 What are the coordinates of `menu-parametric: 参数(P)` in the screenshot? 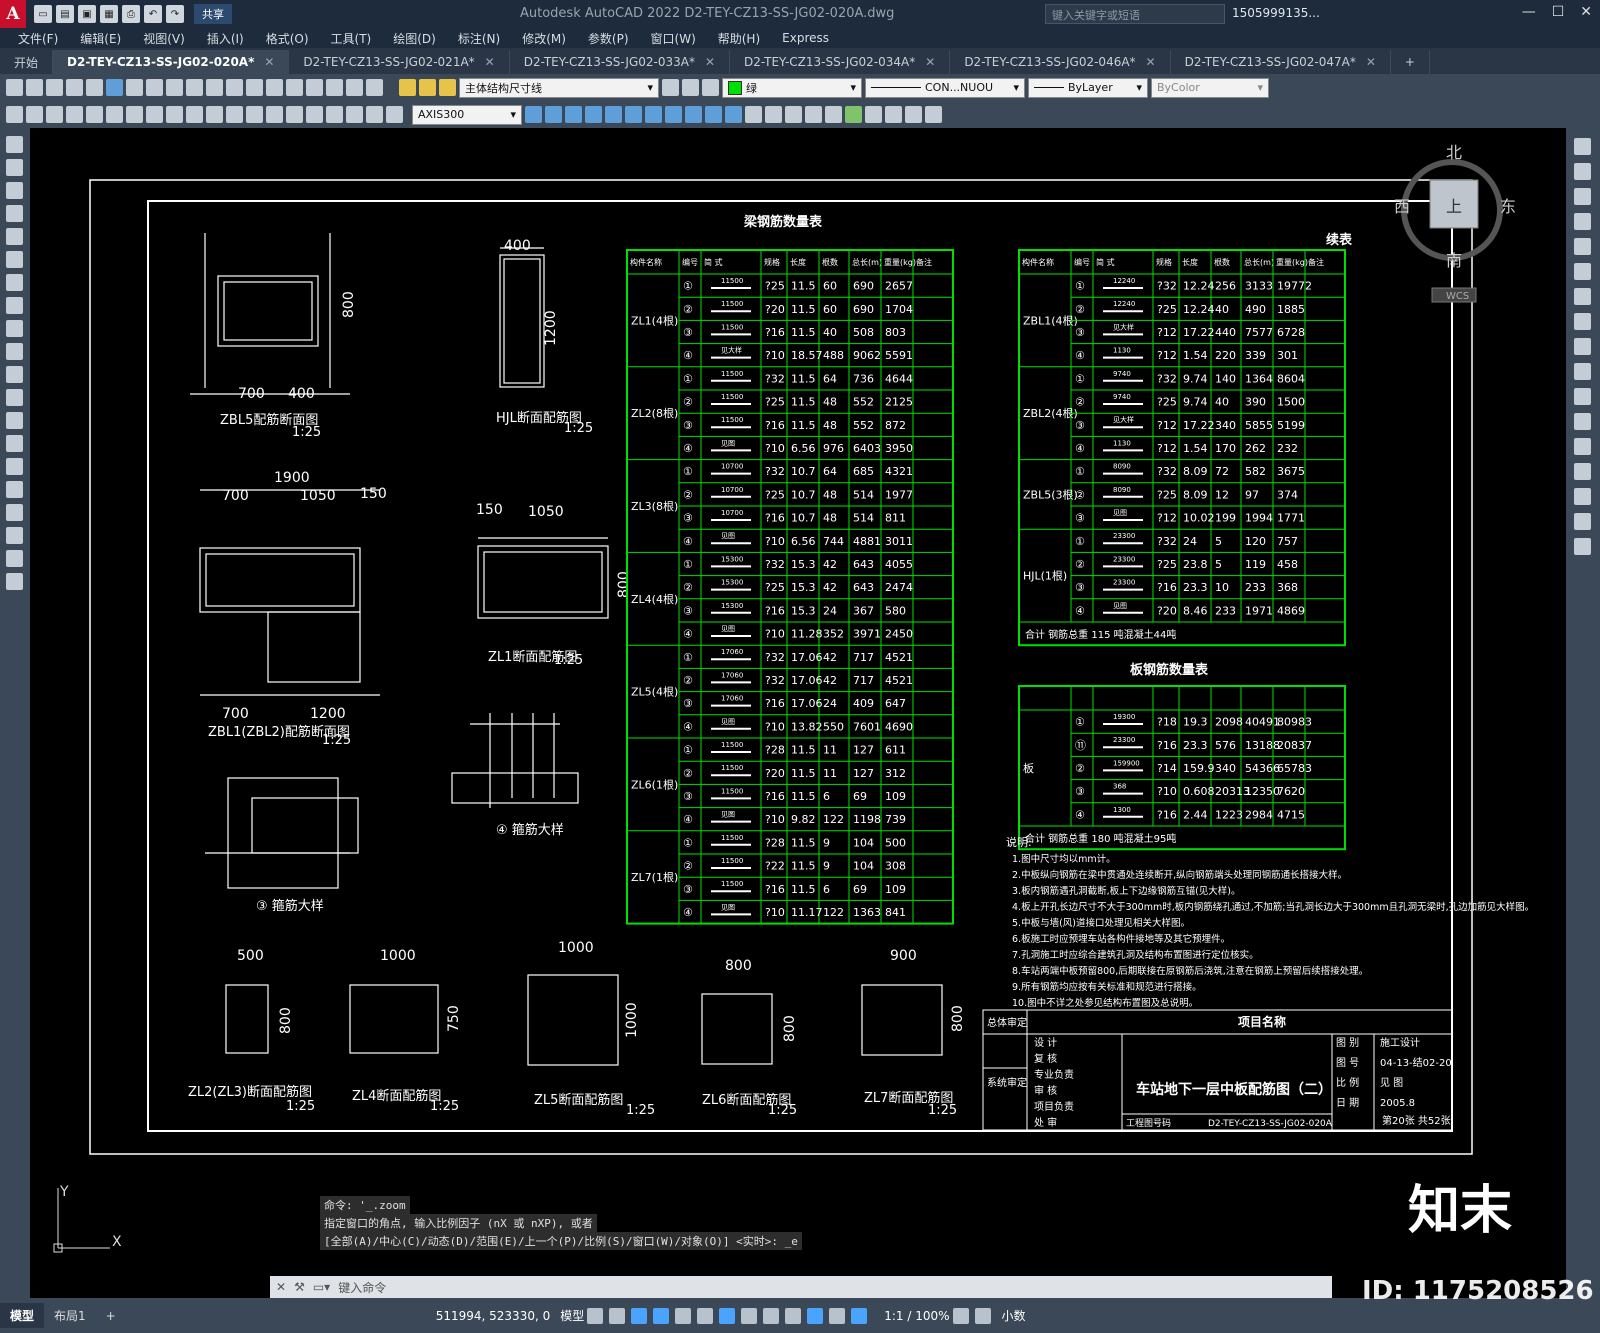 It's located at (608, 38).